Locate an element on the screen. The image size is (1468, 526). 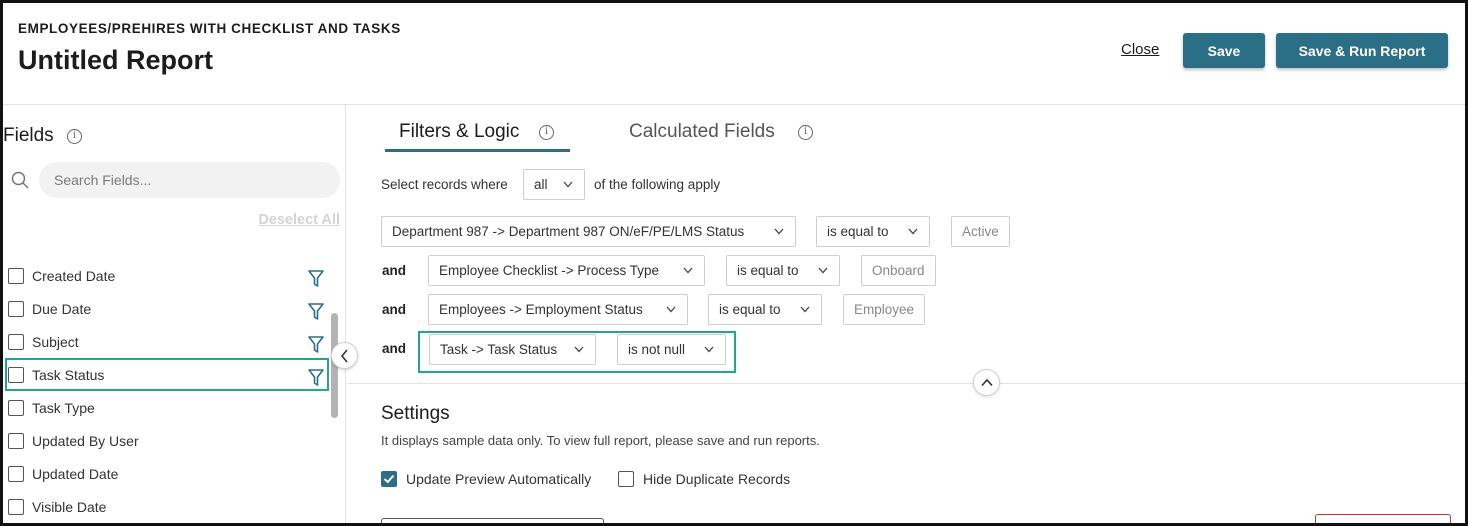
update-preview-checkbox is located at coordinates (389, 479).